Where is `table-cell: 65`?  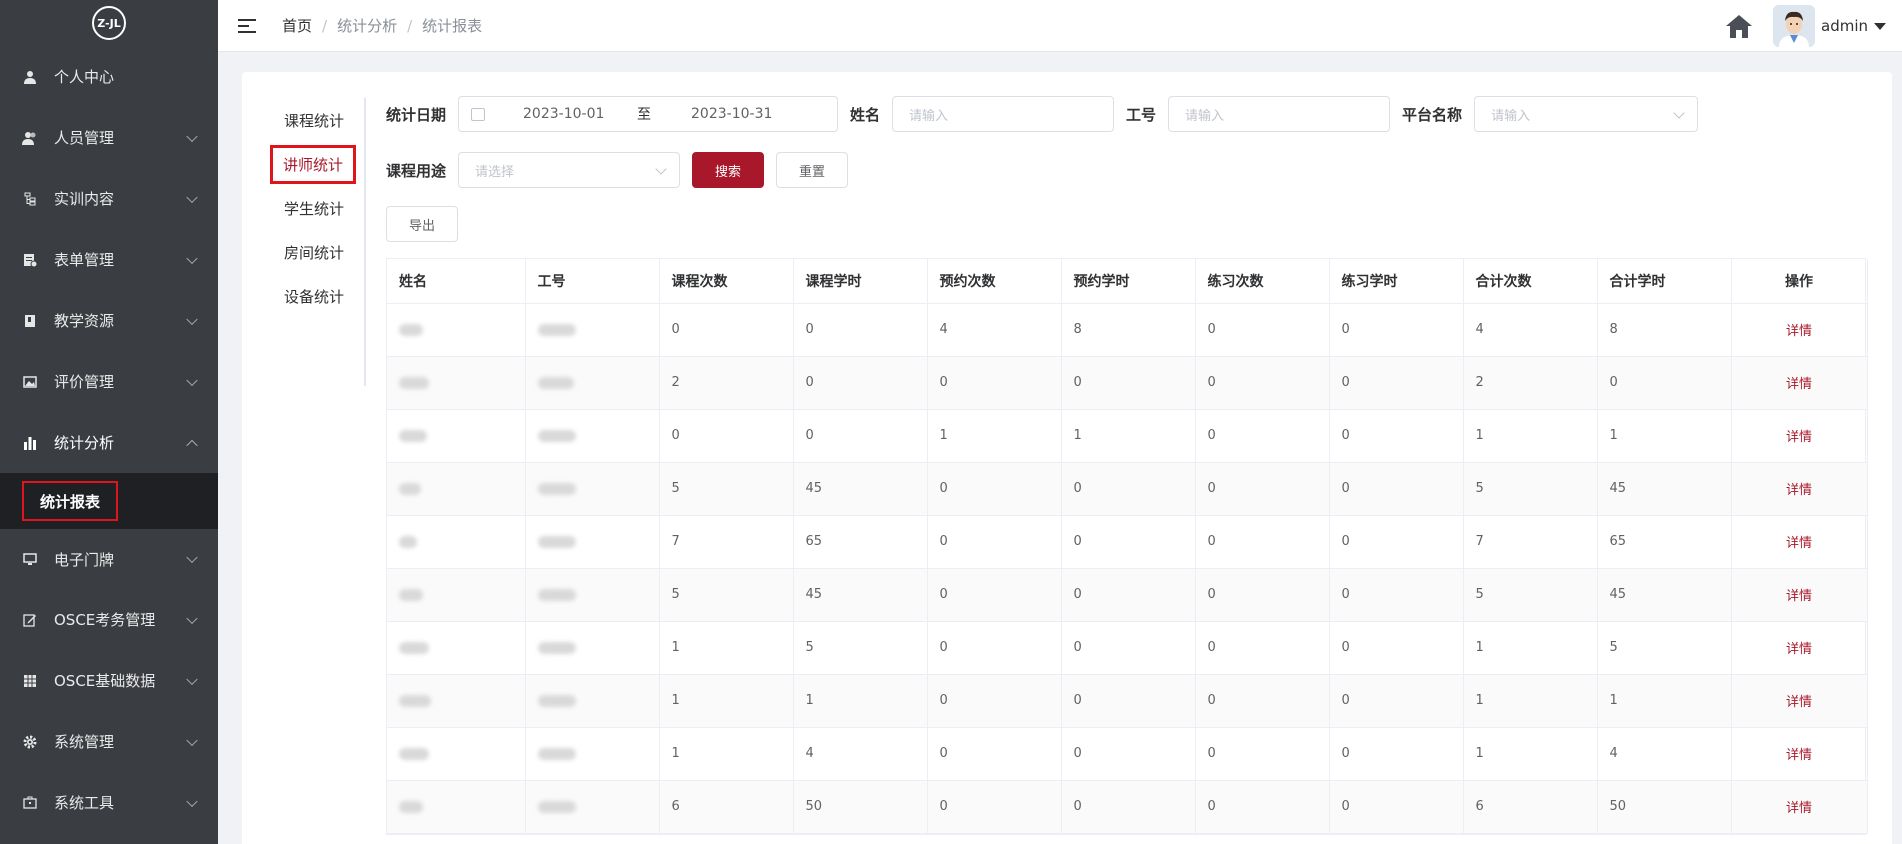
table-cell: 65 is located at coordinates (1664, 542).